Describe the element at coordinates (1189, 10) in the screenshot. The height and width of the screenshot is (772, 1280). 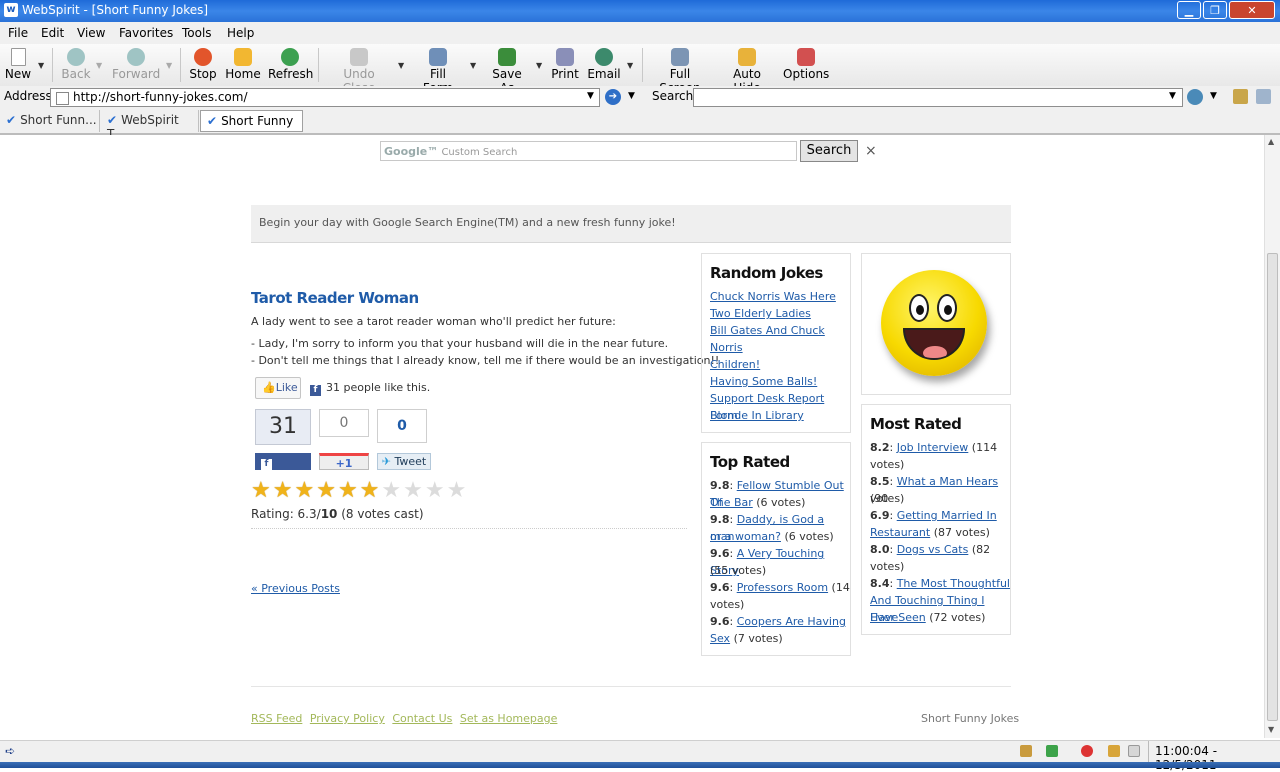
I see `minimize-button: ▁` at that location.